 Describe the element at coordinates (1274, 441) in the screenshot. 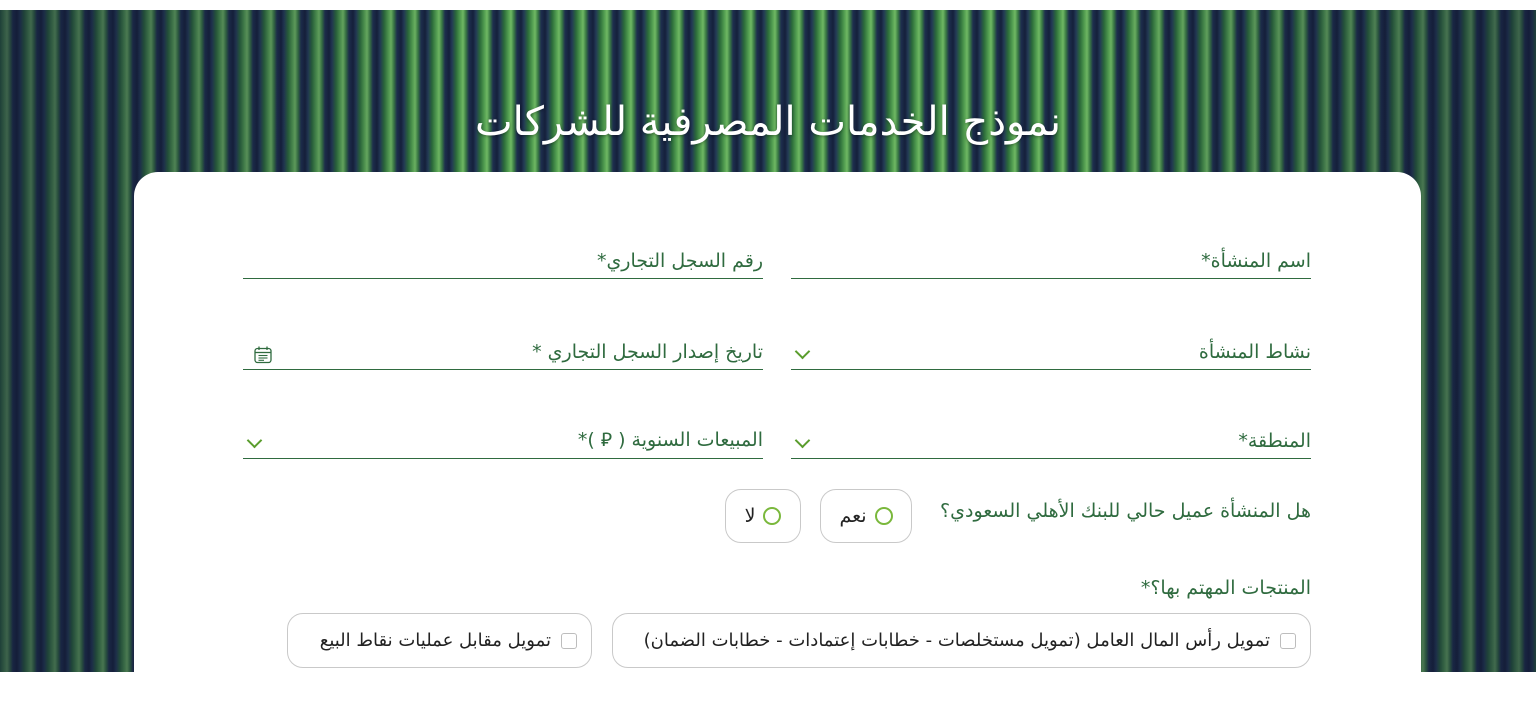

I see `region-label: المنطقة*` at that location.